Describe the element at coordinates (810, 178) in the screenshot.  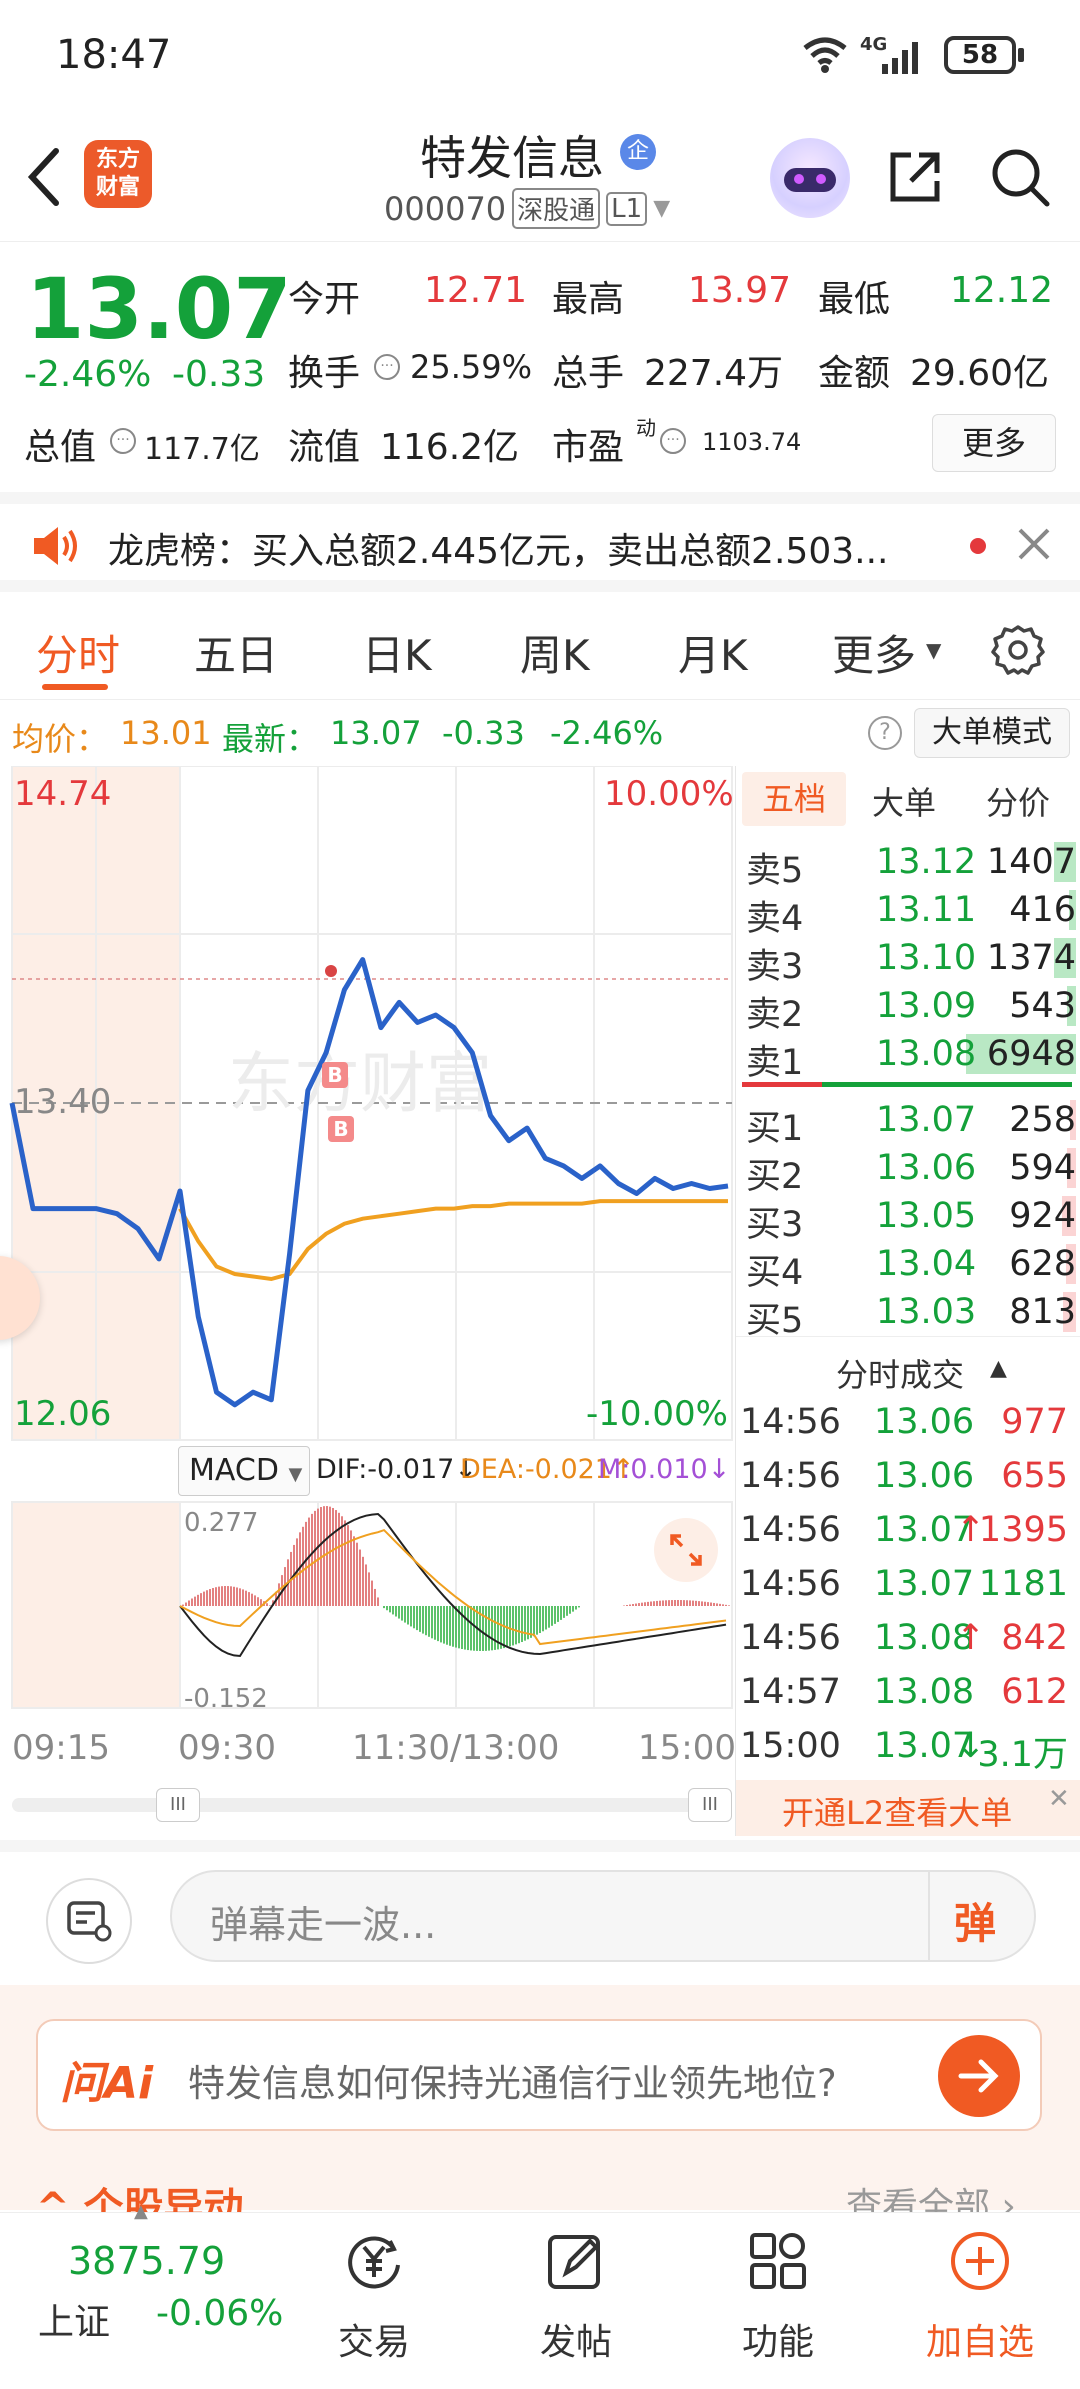
I see `robot-assistant-icon` at that location.